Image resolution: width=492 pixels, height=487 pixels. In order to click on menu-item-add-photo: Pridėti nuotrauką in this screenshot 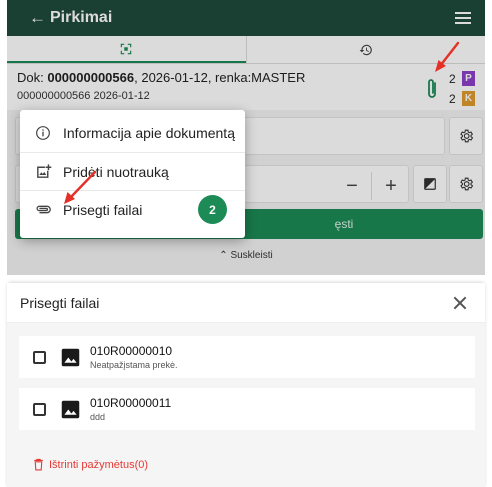, I will do `click(132, 171)`.